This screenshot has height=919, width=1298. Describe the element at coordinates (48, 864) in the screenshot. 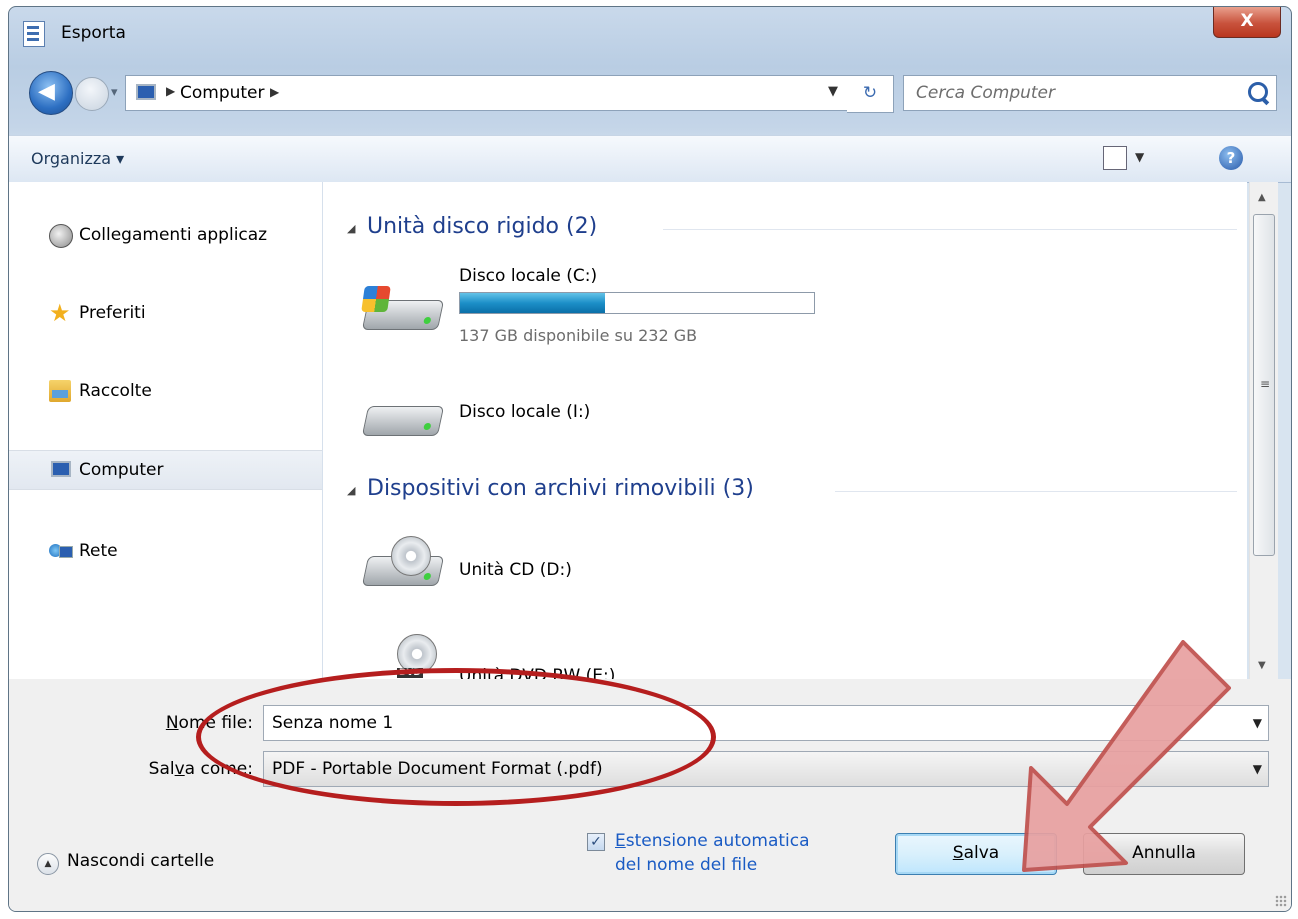

I see `chevron-up-icon: ▲` at that location.